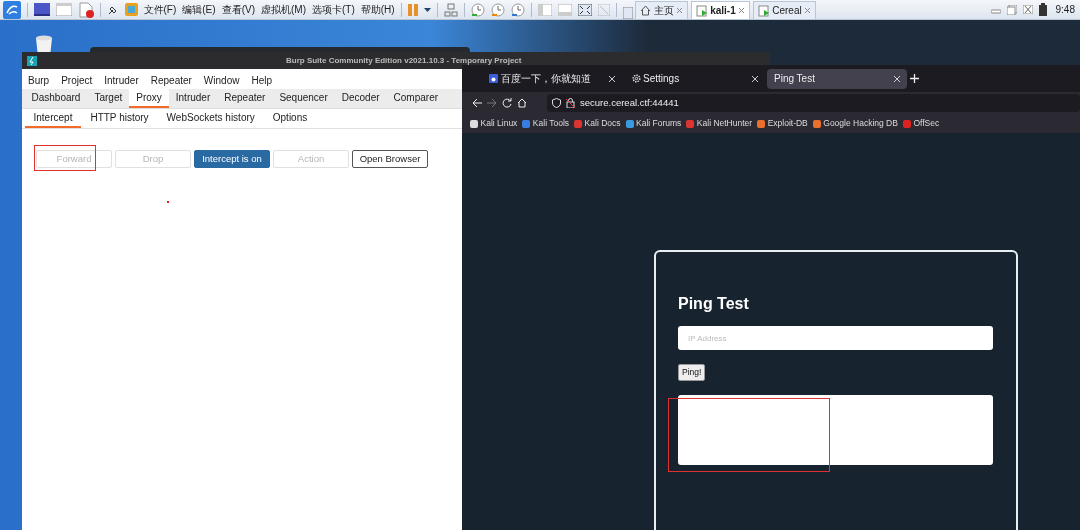 This screenshot has height=530, width=1080. What do you see at coordinates (149, 98) in the screenshot?
I see `tab: Proxy` at bounding box center [149, 98].